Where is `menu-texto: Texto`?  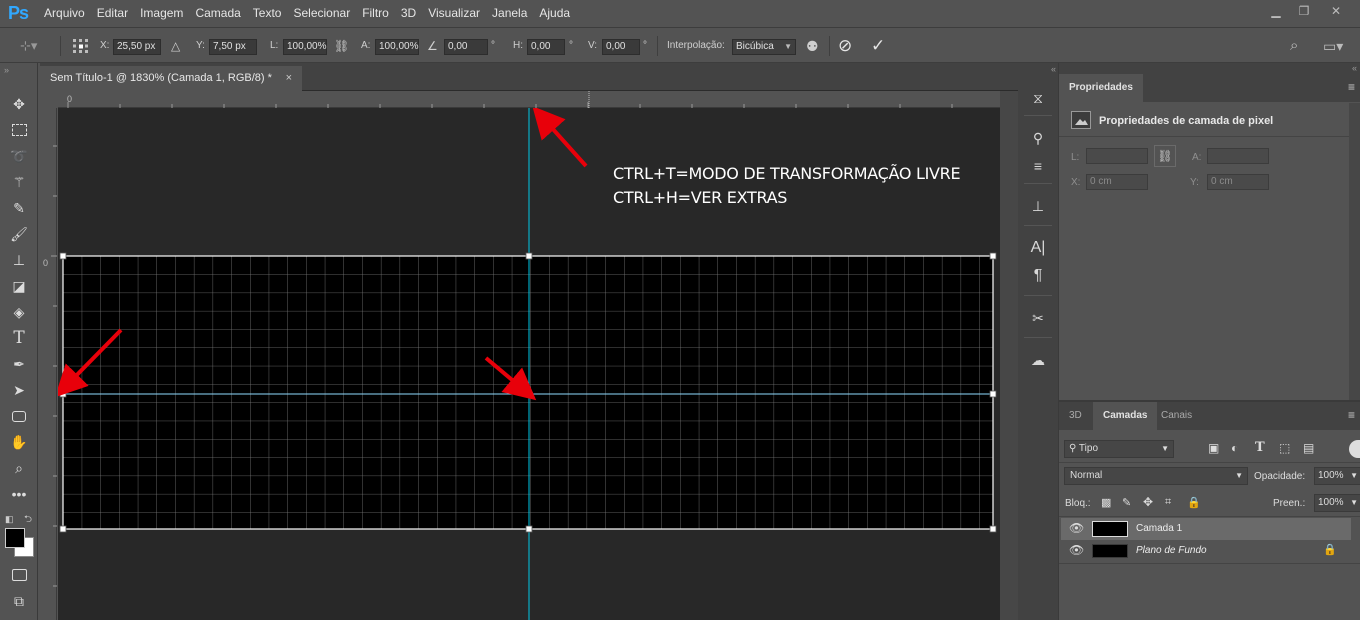 menu-texto: Texto is located at coordinates (267, 13).